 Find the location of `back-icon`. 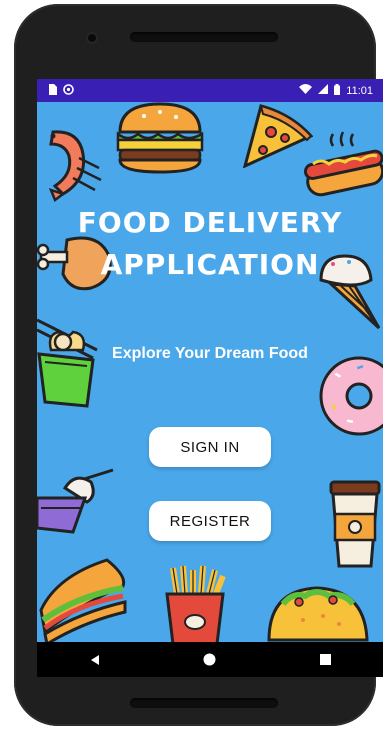

back-icon is located at coordinates (95, 660).